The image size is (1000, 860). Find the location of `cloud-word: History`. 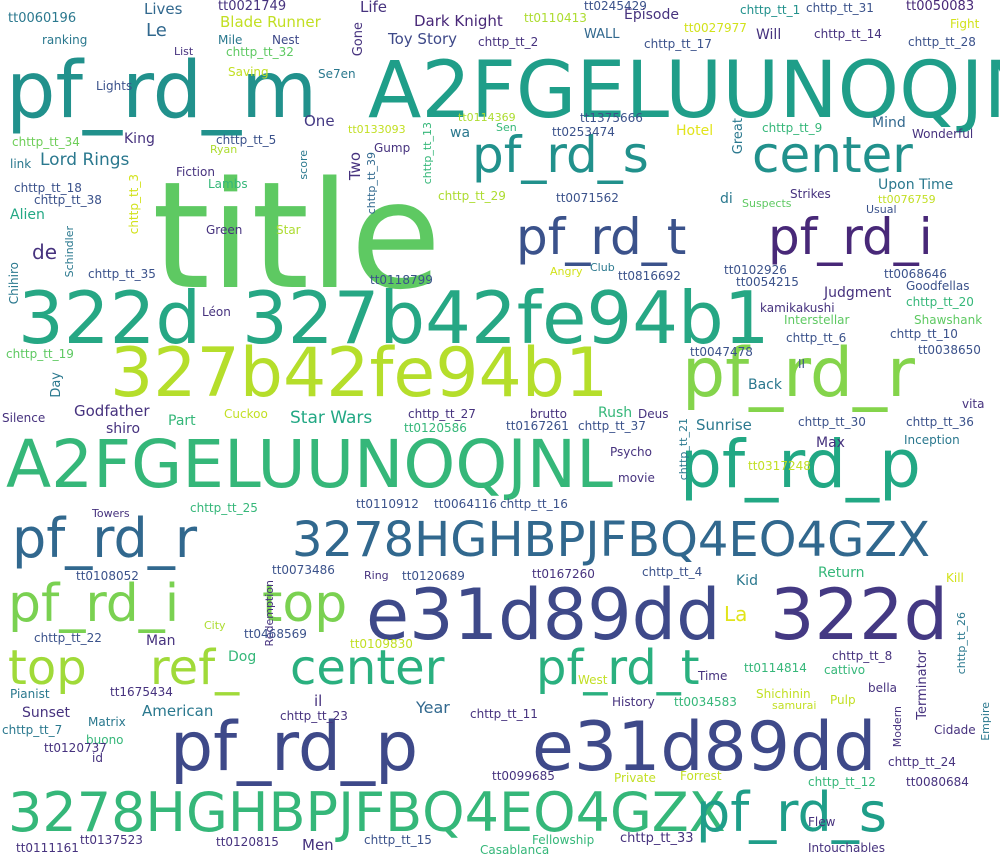

cloud-word: History is located at coordinates (633, 702).